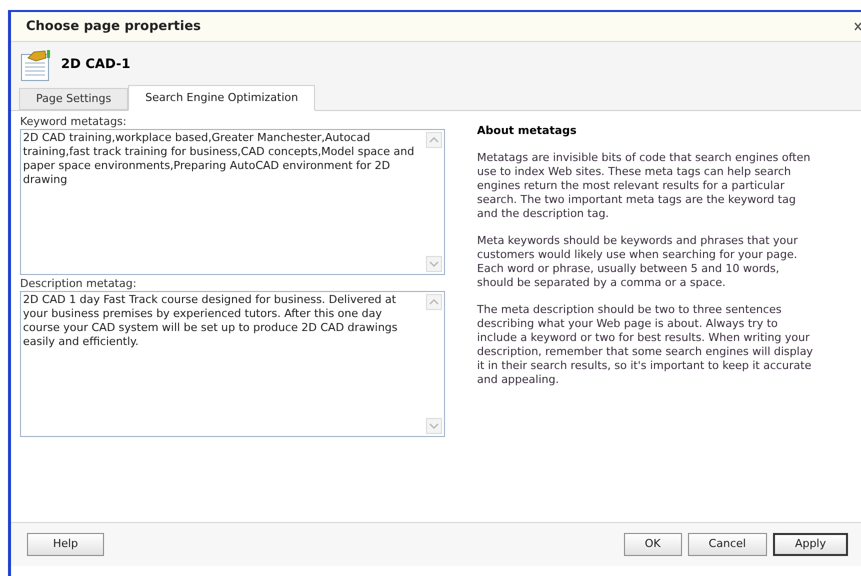 The image size is (861, 576). What do you see at coordinates (222, 98) in the screenshot?
I see `tab: Search Engine Optimization` at bounding box center [222, 98].